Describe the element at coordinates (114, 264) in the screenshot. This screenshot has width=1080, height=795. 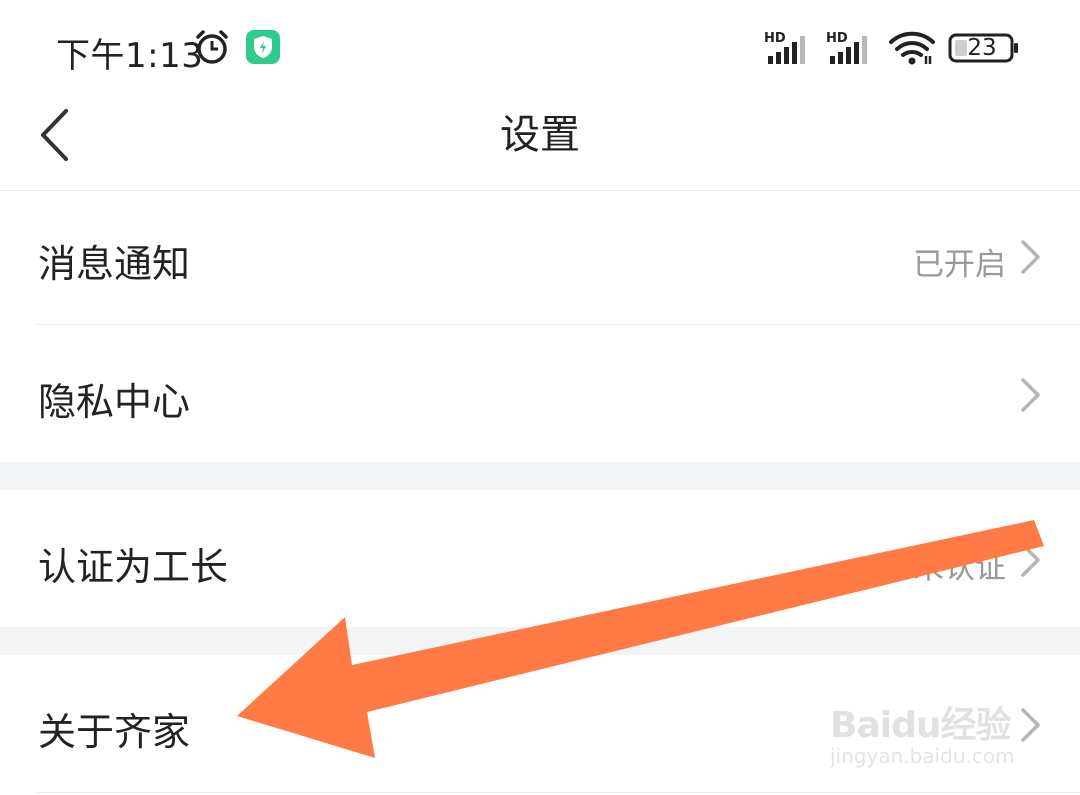
I see `row-label: 消息通知` at that location.